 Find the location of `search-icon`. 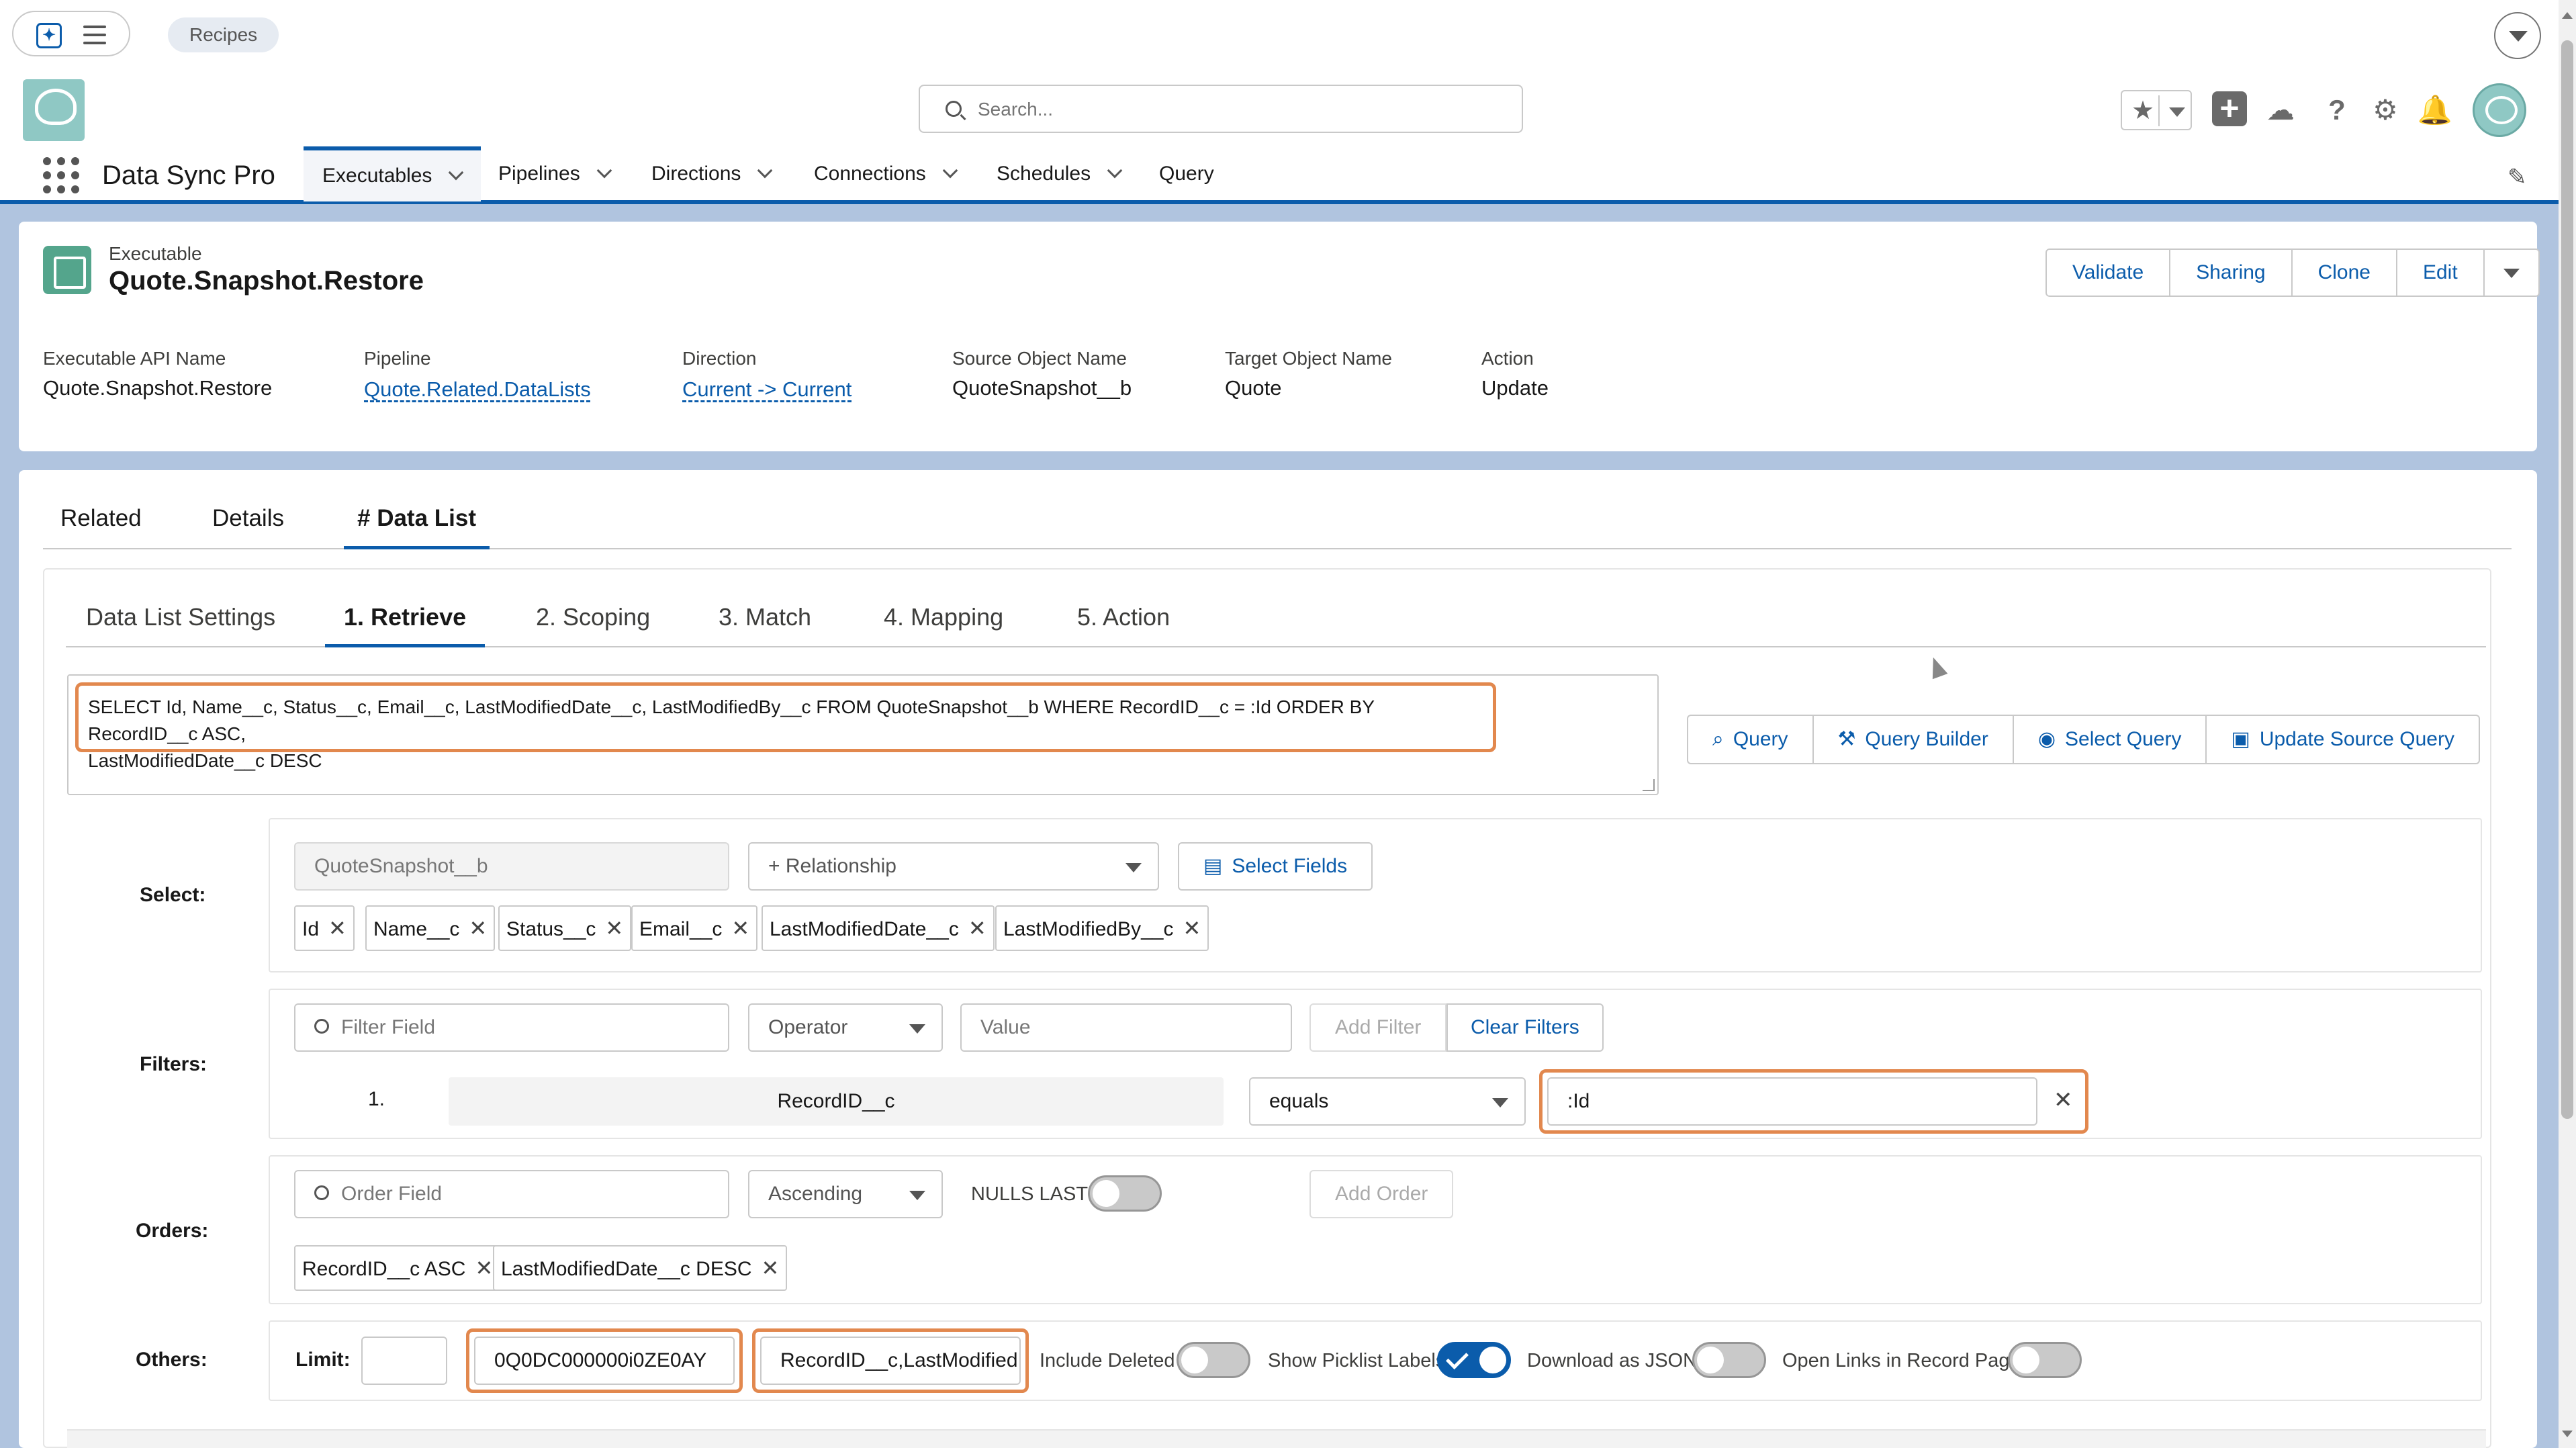

search-icon is located at coordinates (954, 109).